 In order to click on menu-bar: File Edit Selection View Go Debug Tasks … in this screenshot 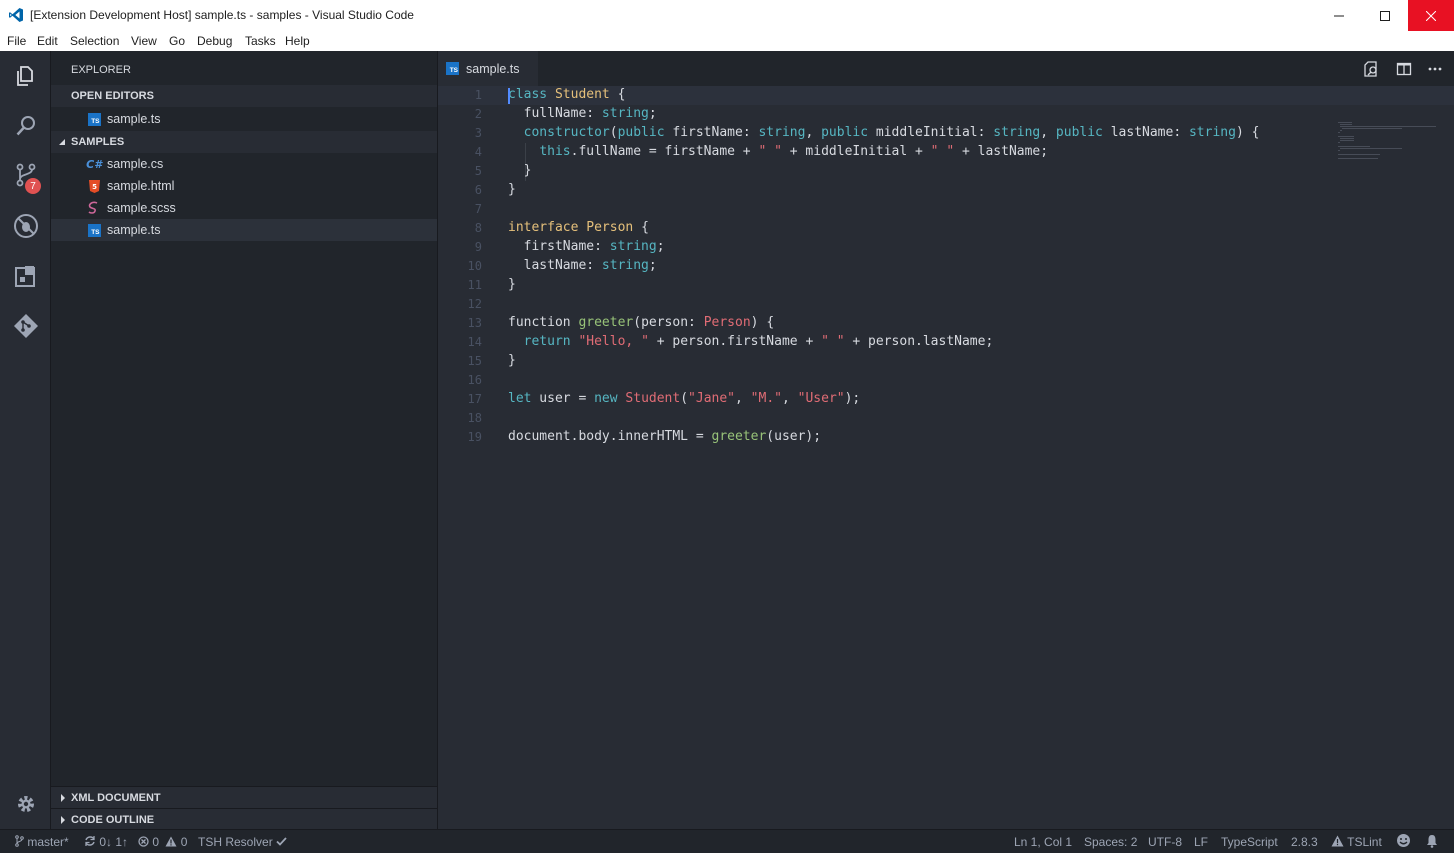, I will do `click(727, 41)`.